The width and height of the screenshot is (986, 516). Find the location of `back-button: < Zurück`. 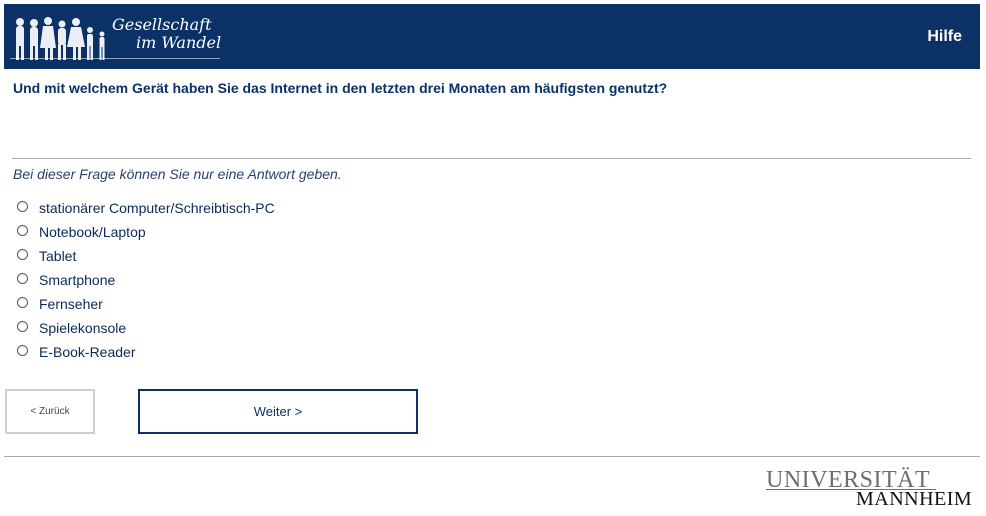

back-button: < Zurück is located at coordinates (50, 411).